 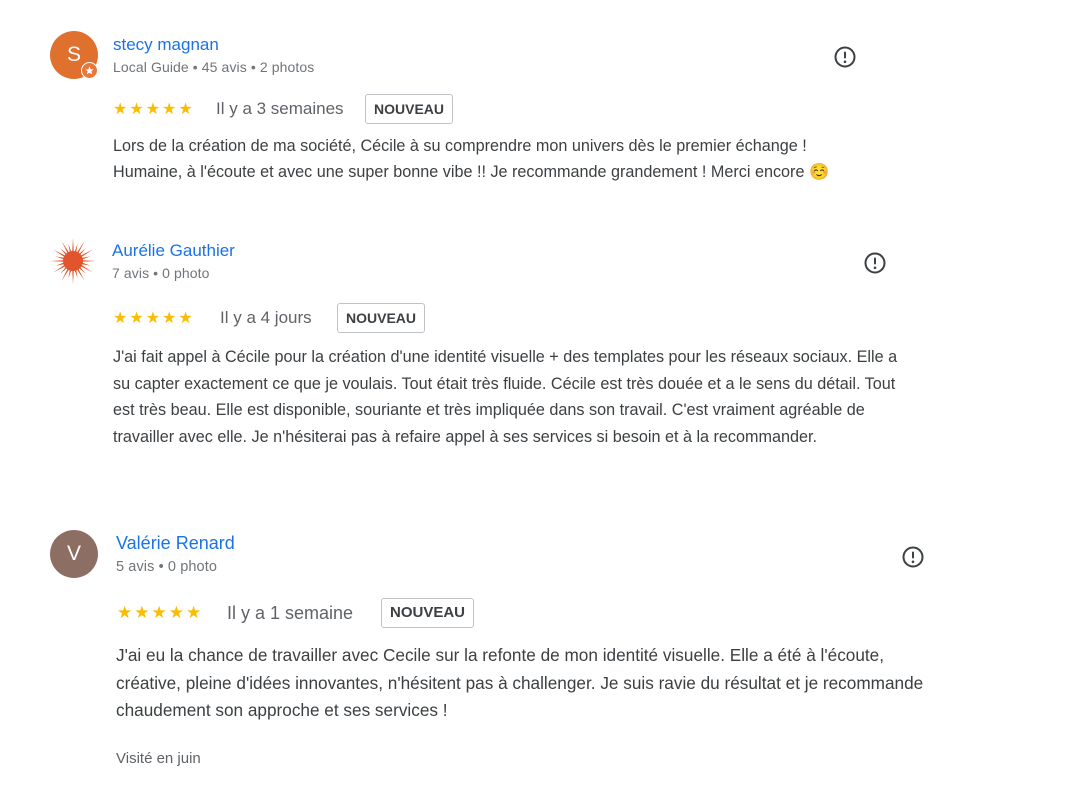 I want to click on reviewer-meta: 7 avis • 0 photo, so click(x=161, y=273).